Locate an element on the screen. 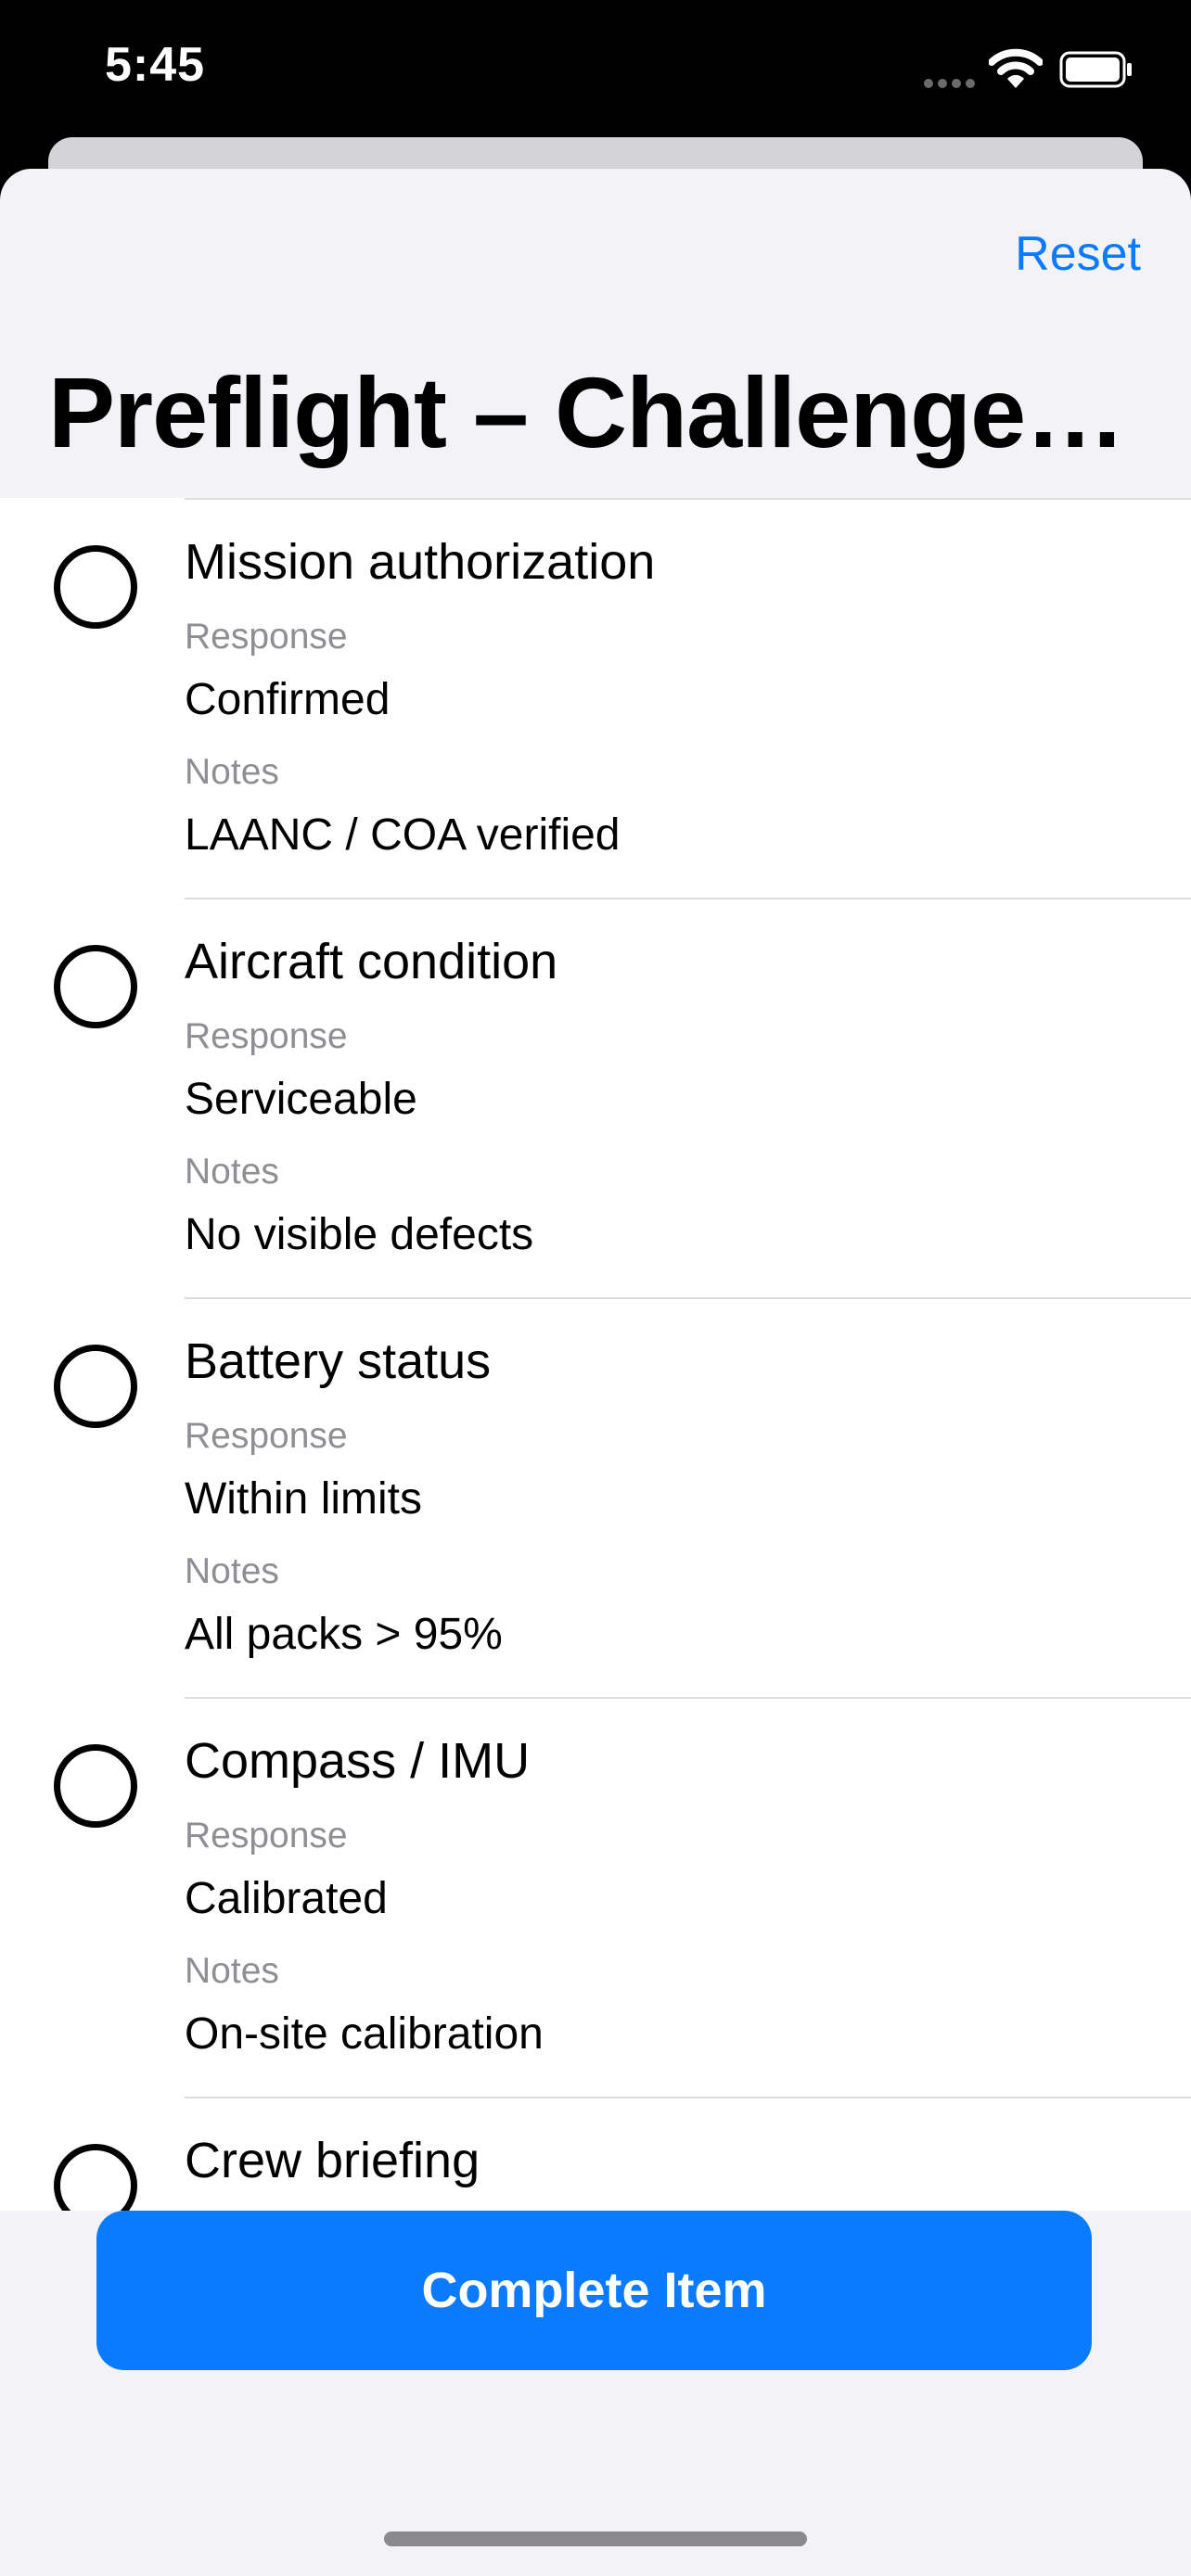 The image size is (1191, 2576). response-value: Calibrated is located at coordinates (286, 1899).